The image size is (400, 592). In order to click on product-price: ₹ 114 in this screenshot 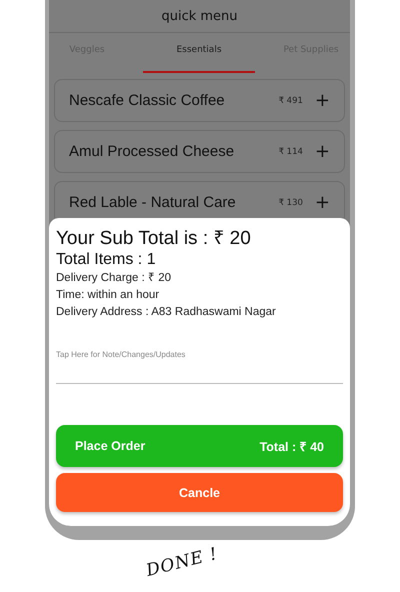, I will do `click(290, 151)`.